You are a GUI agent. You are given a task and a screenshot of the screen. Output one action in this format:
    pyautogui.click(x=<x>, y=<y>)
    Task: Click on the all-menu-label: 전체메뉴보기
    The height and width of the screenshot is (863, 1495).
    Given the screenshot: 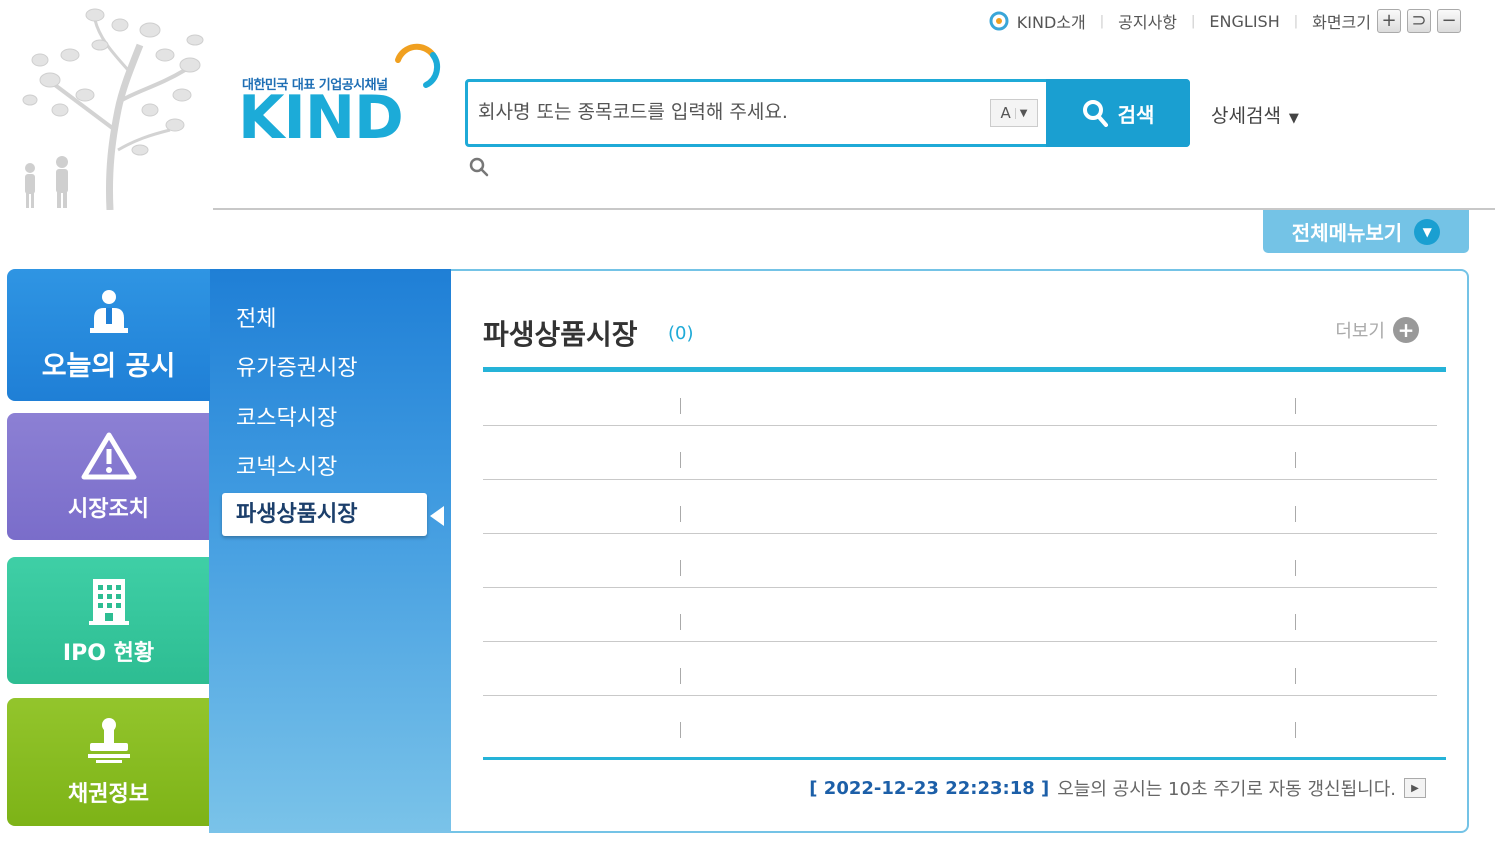 What is the action you would take?
    pyautogui.click(x=1347, y=233)
    